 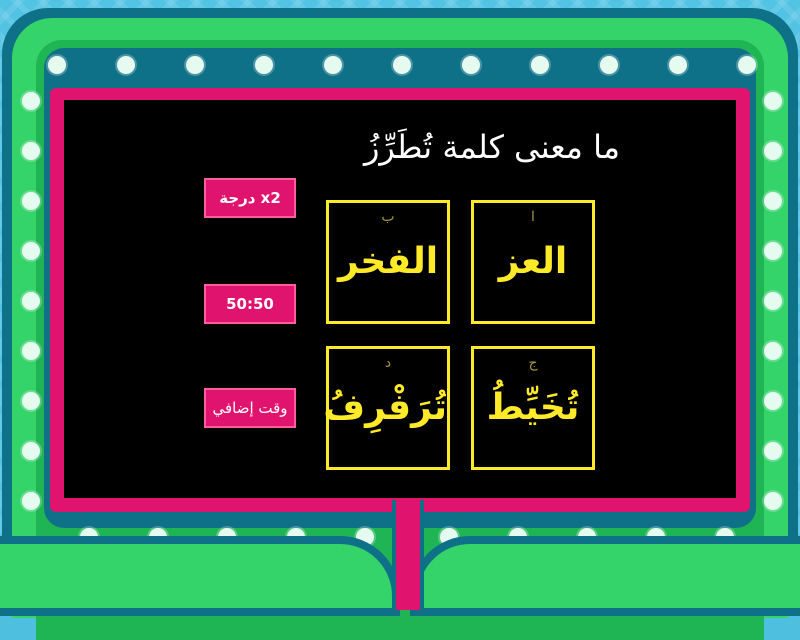 I want to click on answer-letter: د, so click(x=388, y=363).